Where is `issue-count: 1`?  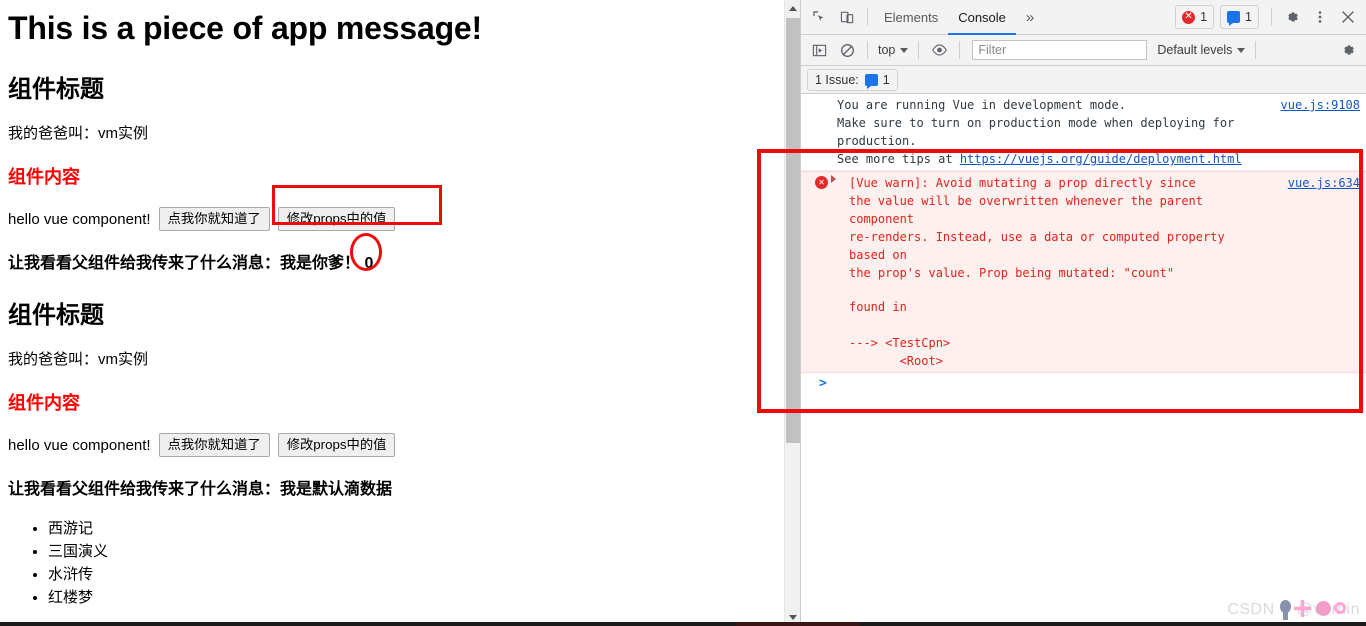 issue-count: 1 is located at coordinates (1248, 17).